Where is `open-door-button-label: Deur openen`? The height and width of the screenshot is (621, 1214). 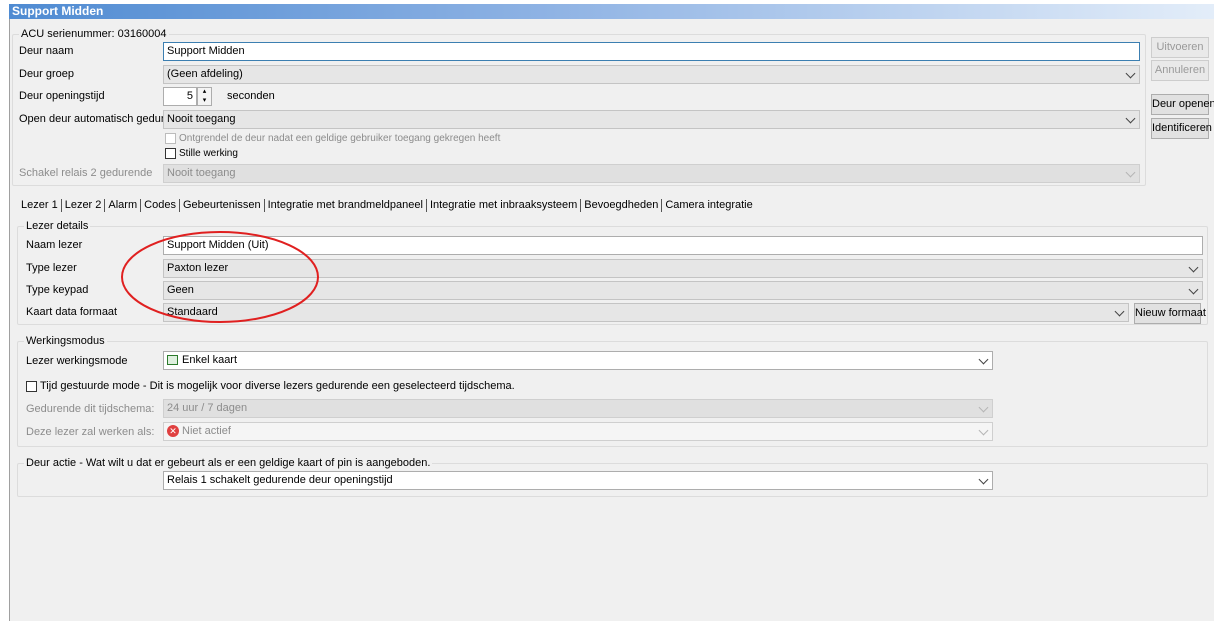 open-door-button-label: Deur openen is located at coordinates (1183, 104).